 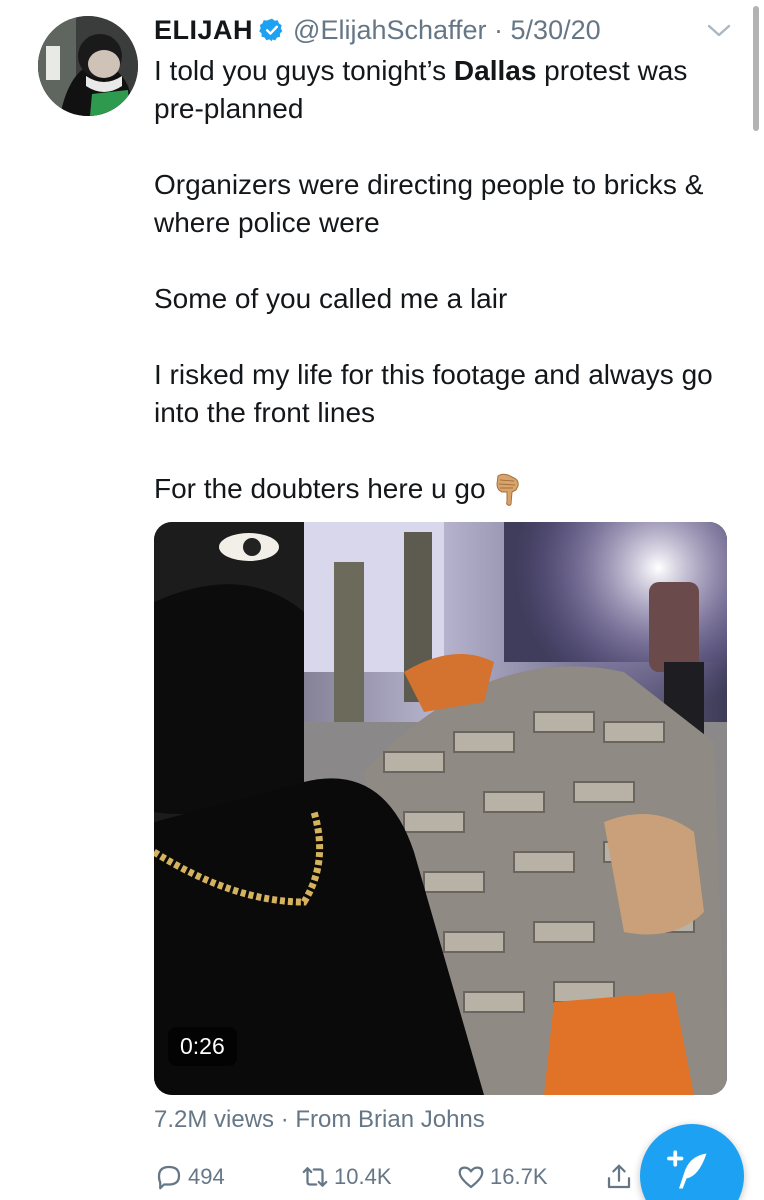 I want to click on scrollbar, so click(x=756, y=68).